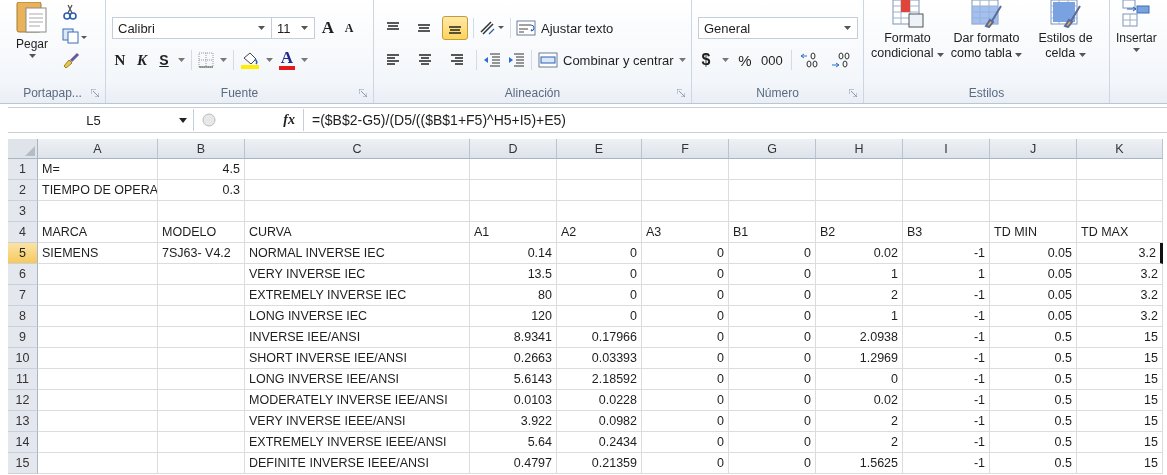 This screenshot has height=475, width=1167. I want to click on row-header: 15, so click(23, 463).